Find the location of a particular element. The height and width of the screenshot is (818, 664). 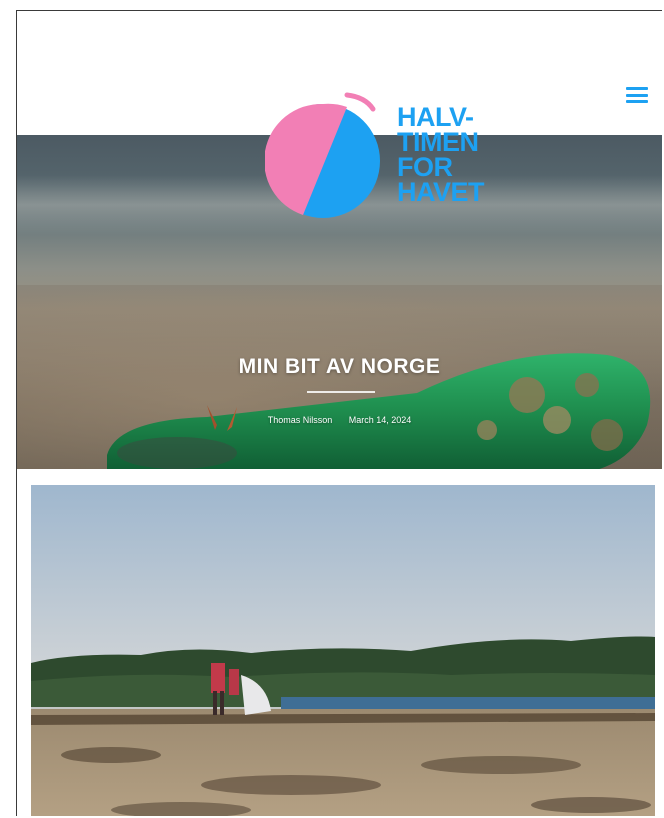

post-title: MIN BIT AV NORGE is located at coordinates (339, 366).